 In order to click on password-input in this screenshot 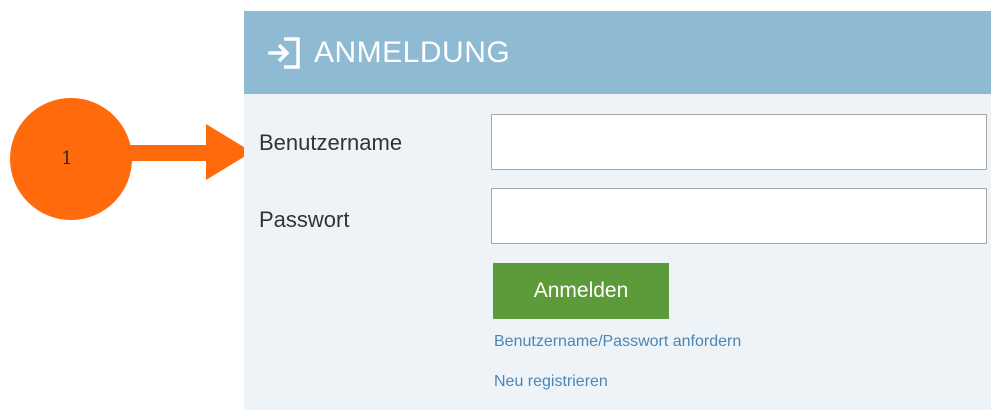, I will do `click(739, 216)`.